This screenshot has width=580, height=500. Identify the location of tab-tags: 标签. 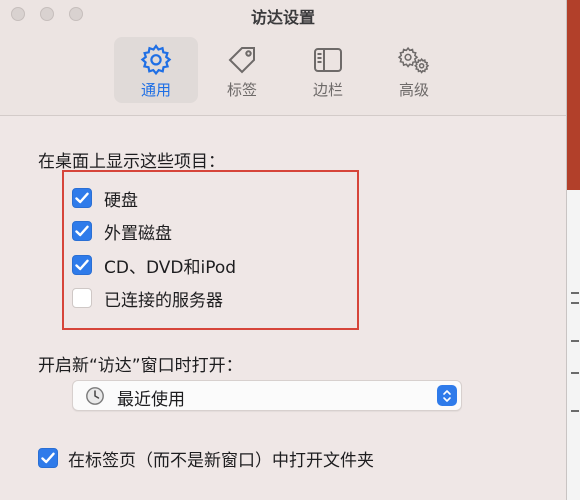
(242, 70).